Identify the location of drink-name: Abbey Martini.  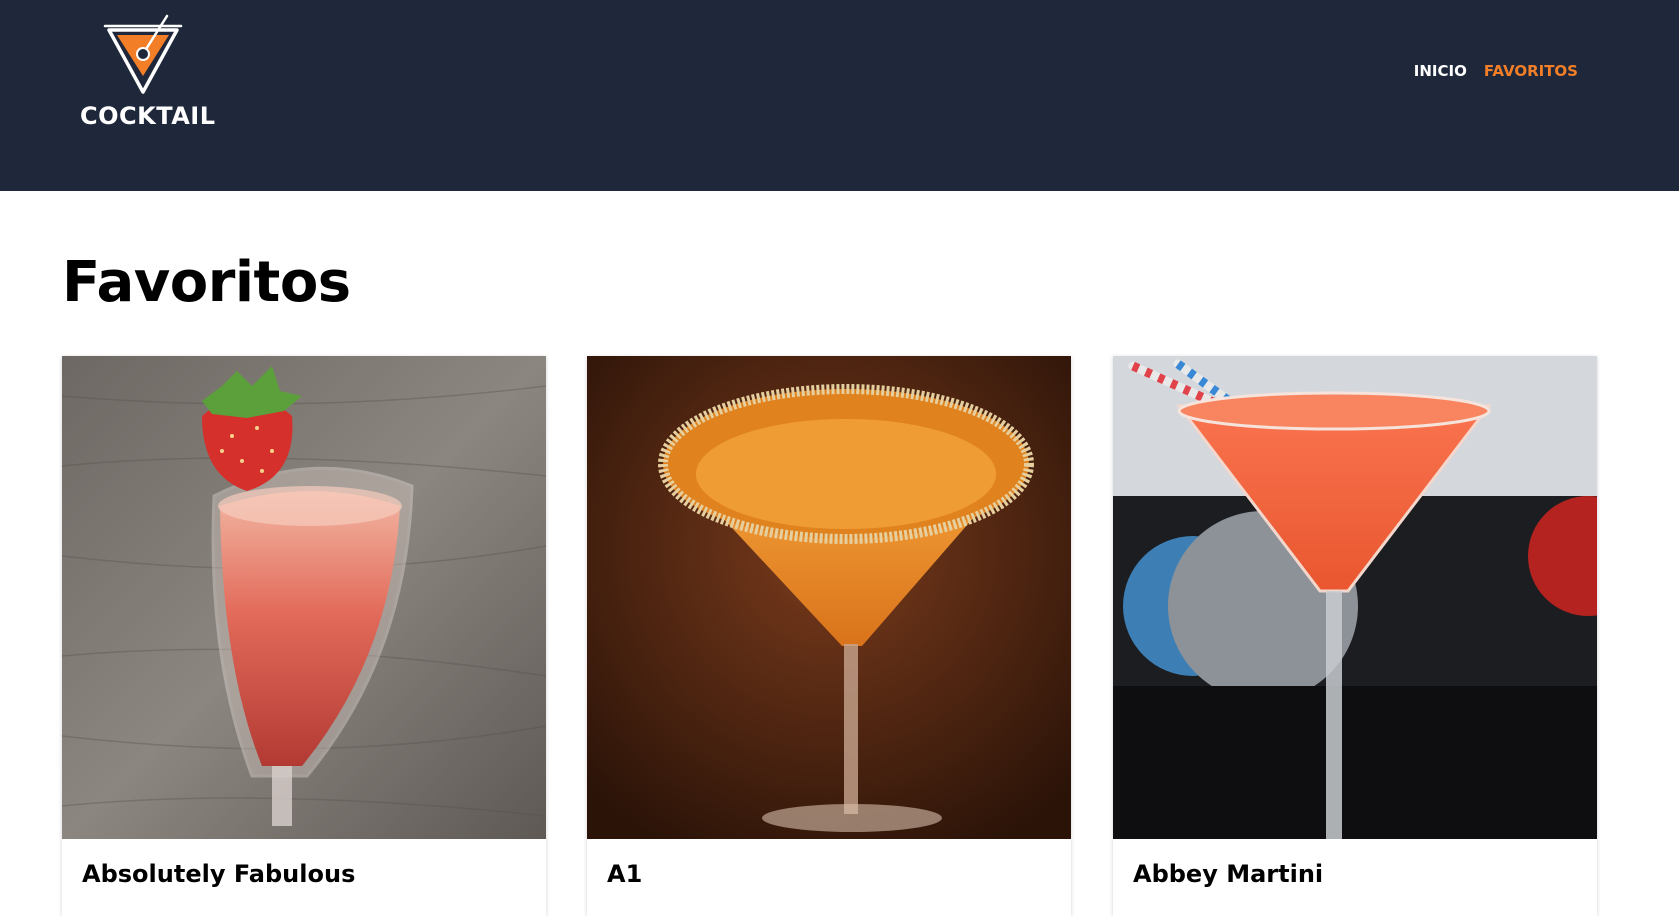
(1228, 874).